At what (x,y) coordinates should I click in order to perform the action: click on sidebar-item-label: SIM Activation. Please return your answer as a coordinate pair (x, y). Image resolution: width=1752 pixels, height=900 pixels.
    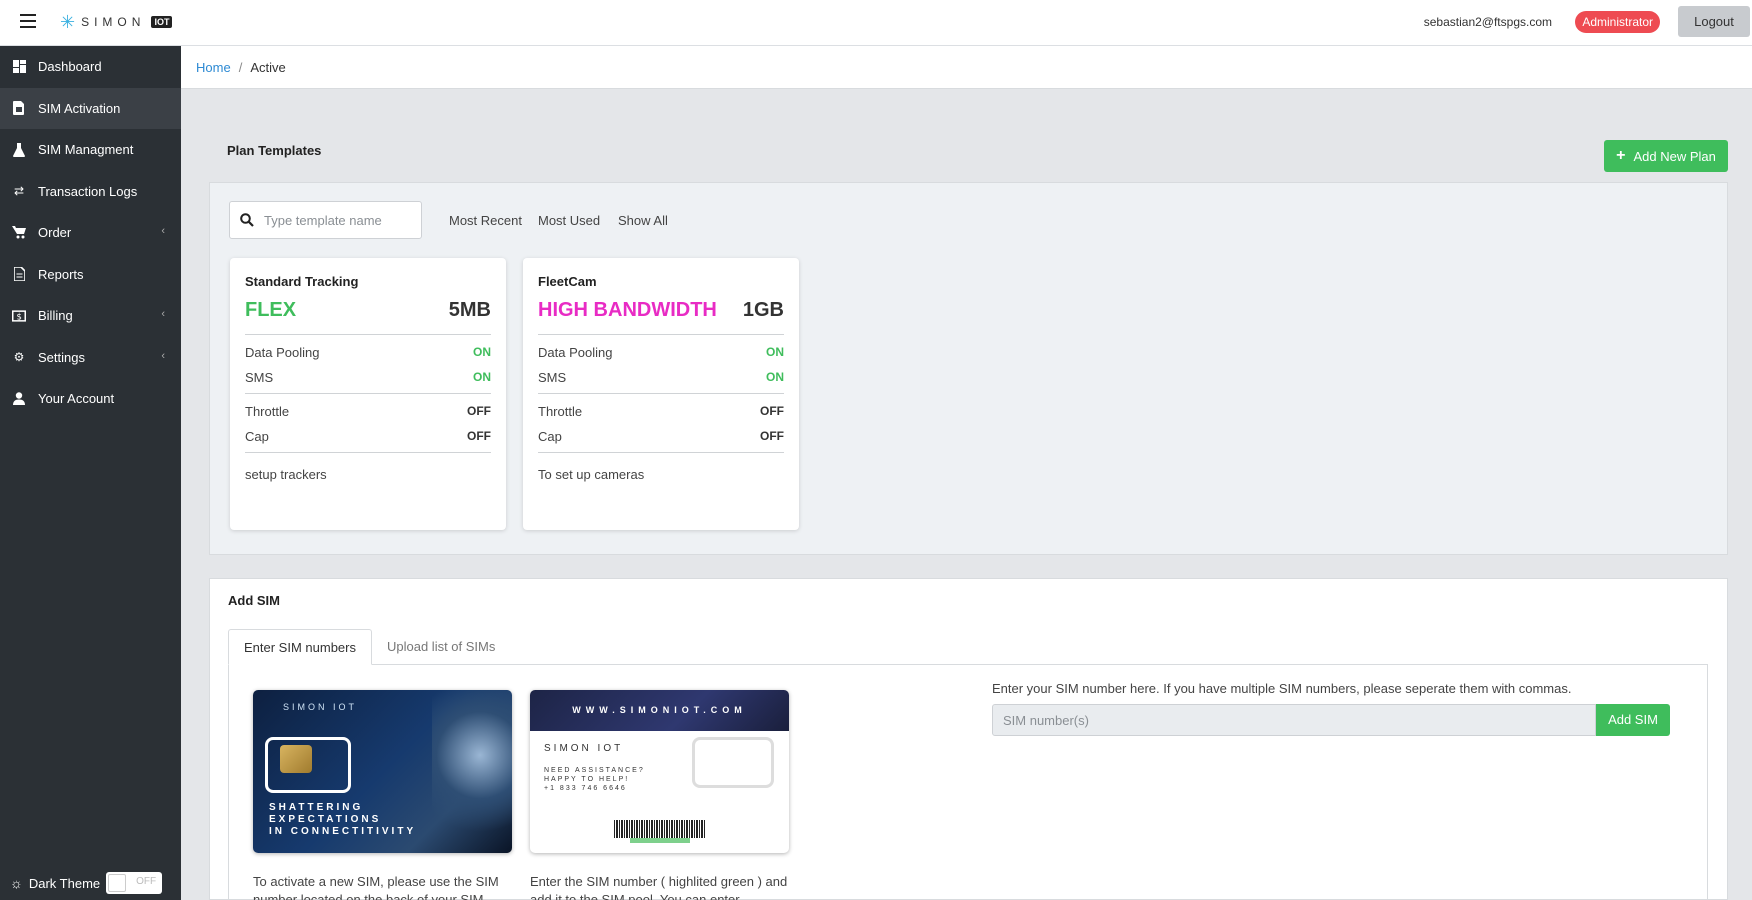
    Looking at the image, I should click on (79, 108).